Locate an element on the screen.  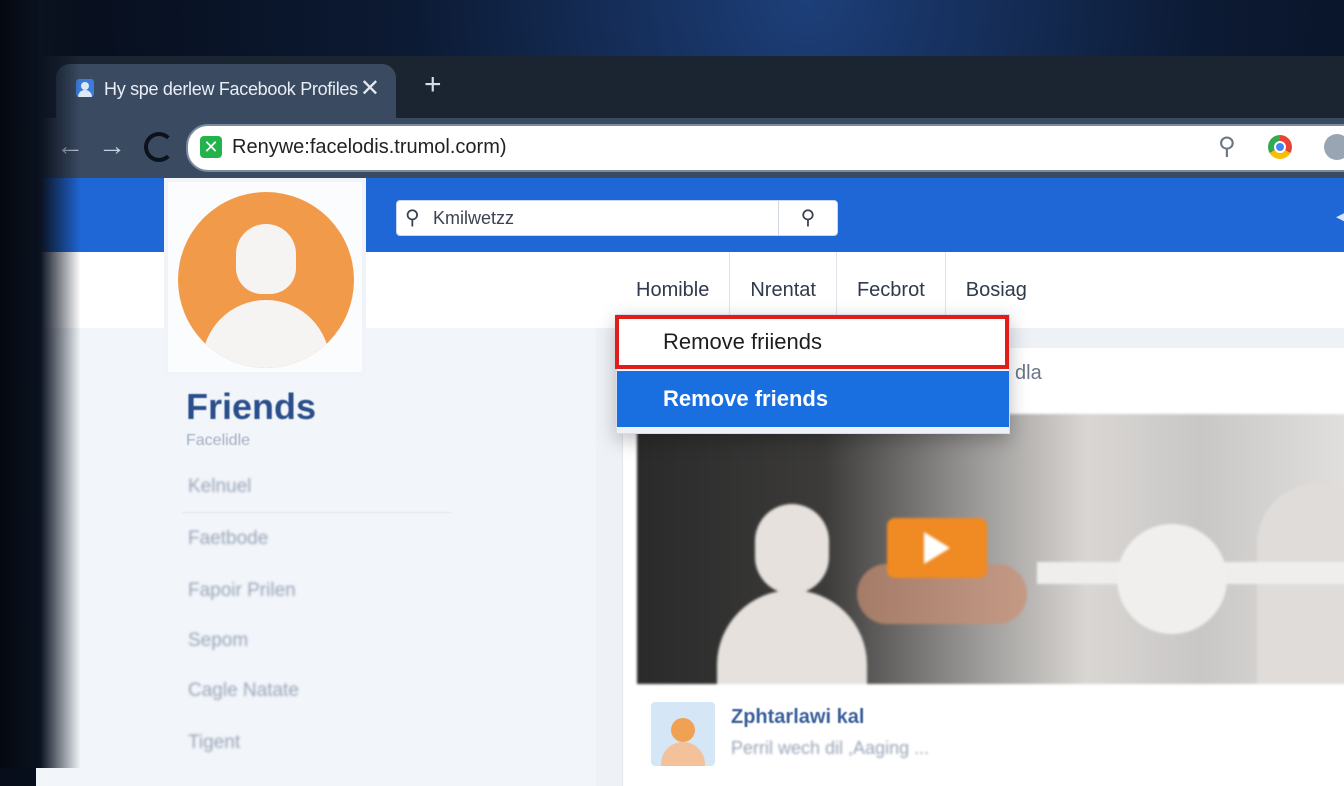
profile-favicon-icon is located at coordinates (85, 88).